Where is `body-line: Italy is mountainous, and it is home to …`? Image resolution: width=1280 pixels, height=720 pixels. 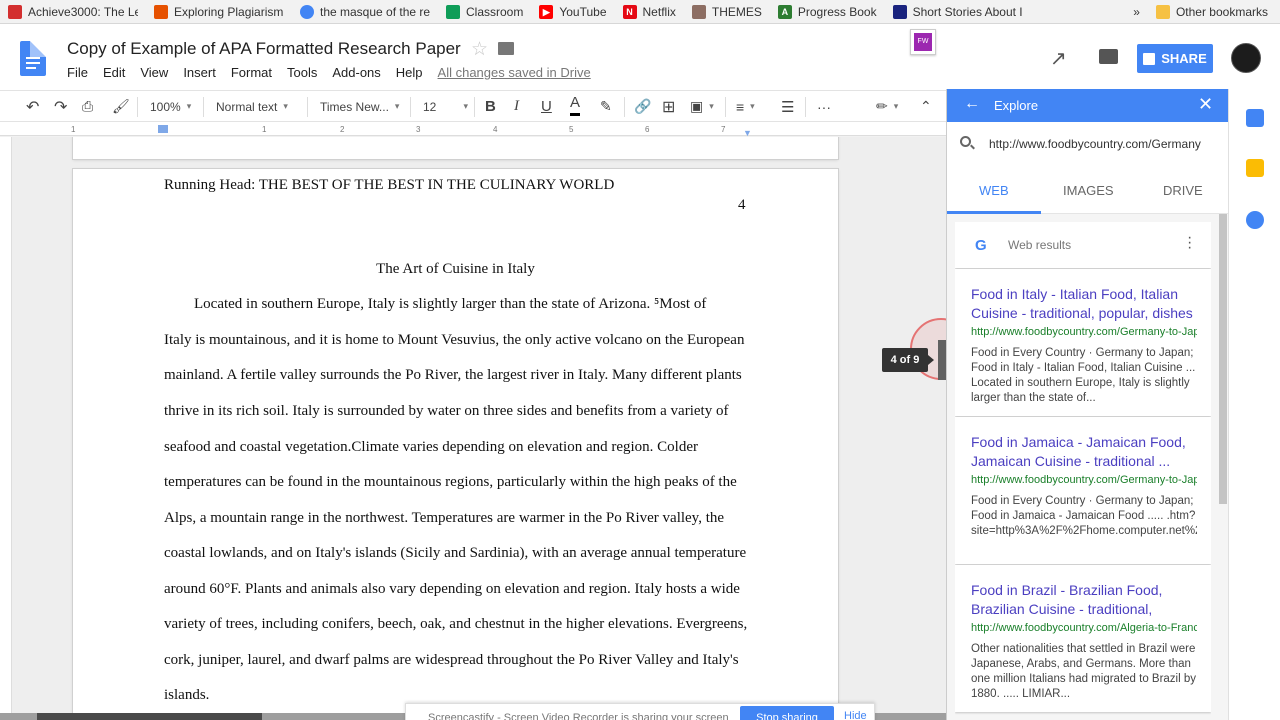 body-line: Italy is mountainous, and it is home to … is located at coordinates (454, 340).